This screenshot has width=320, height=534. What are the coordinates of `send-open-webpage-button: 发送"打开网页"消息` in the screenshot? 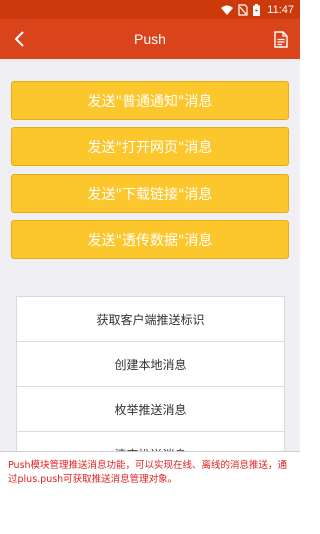 It's located at (150, 146).